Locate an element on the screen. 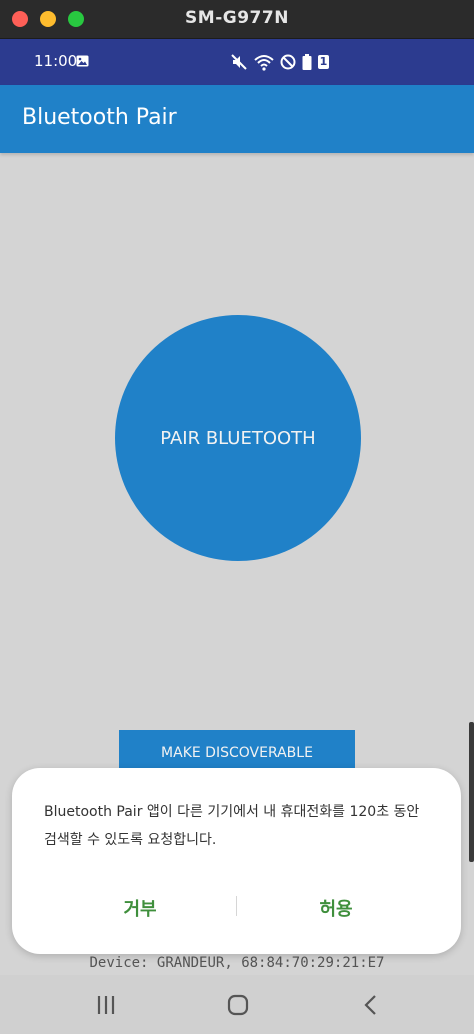  window-title-bar: SM-G977N is located at coordinates (237, 19).